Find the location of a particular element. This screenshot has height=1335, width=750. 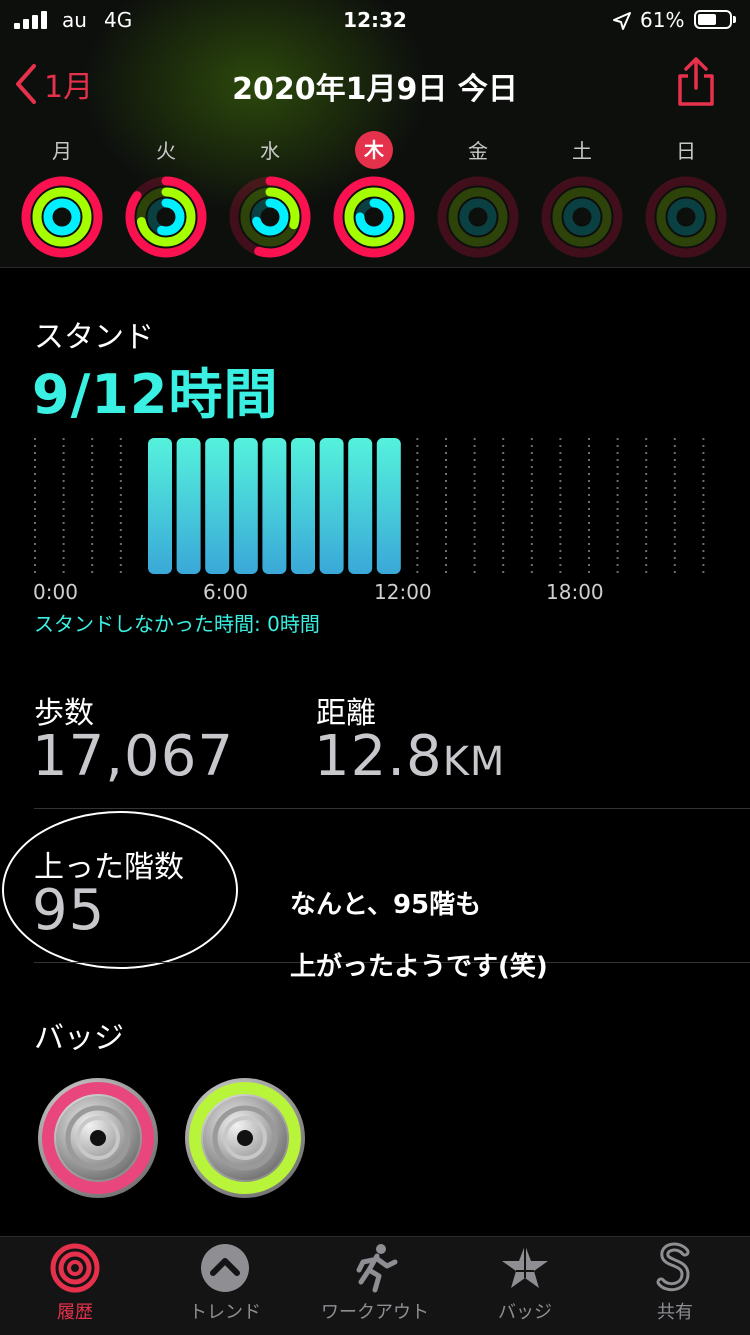

battery-percent: 61% is located at coordinates (662, 20).